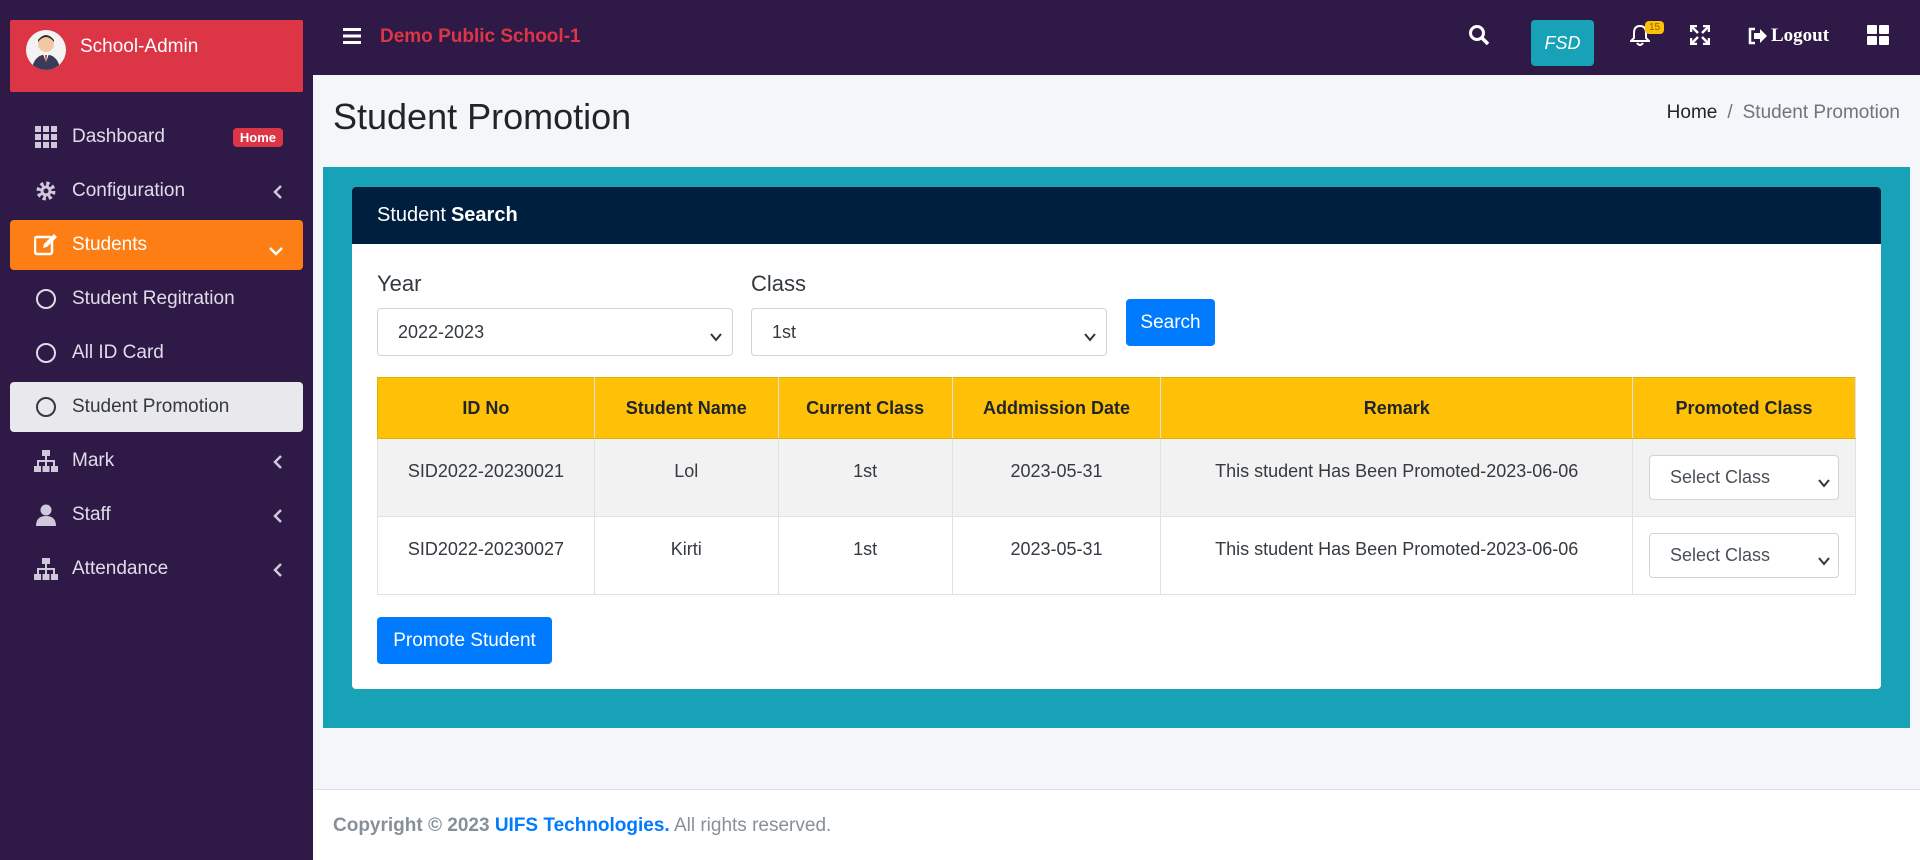  Describe the element at coordinates (46, 137) in the screenshot. I see `grid-icon` at that location.